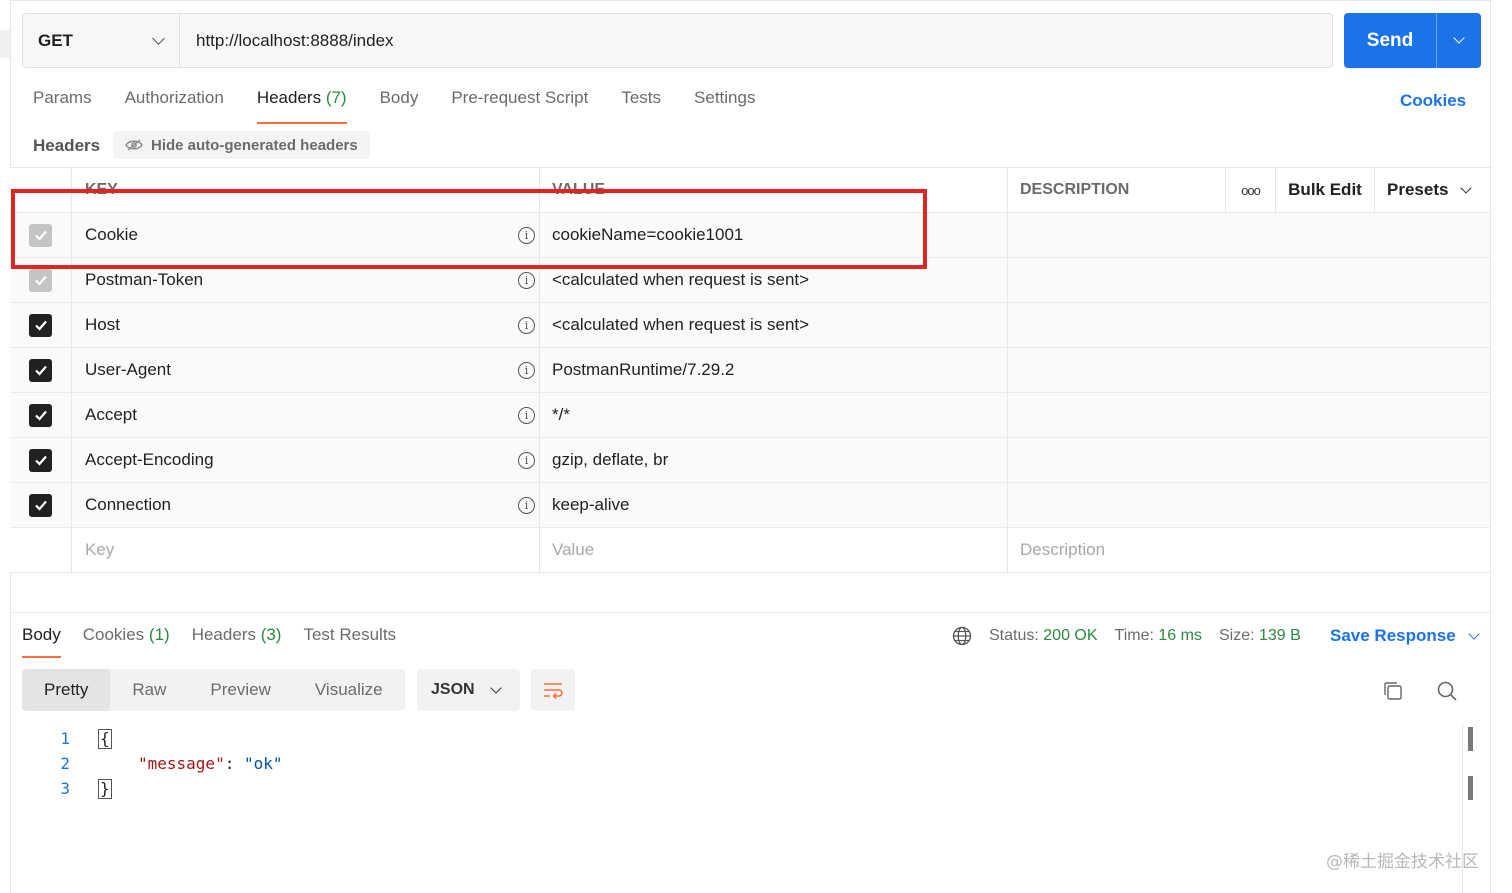 The height and width of the screenshot is (893, 1512). Describe the element at coordinates (306, 370) in the screenshot. I see `key-cell: User-Agent i` at that location.